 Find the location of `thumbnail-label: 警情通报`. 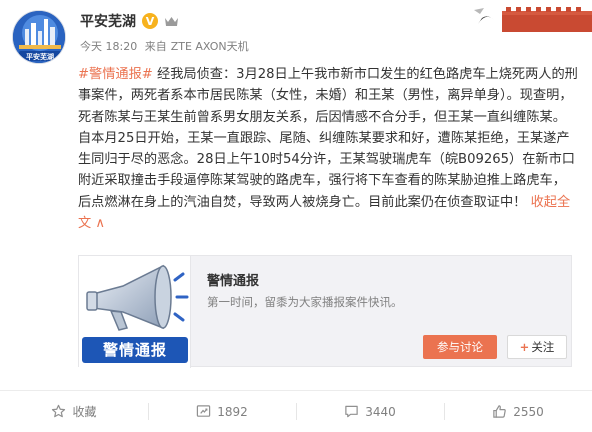

thumbnail-label: 警情通报 is located at coordinates (135, 350).